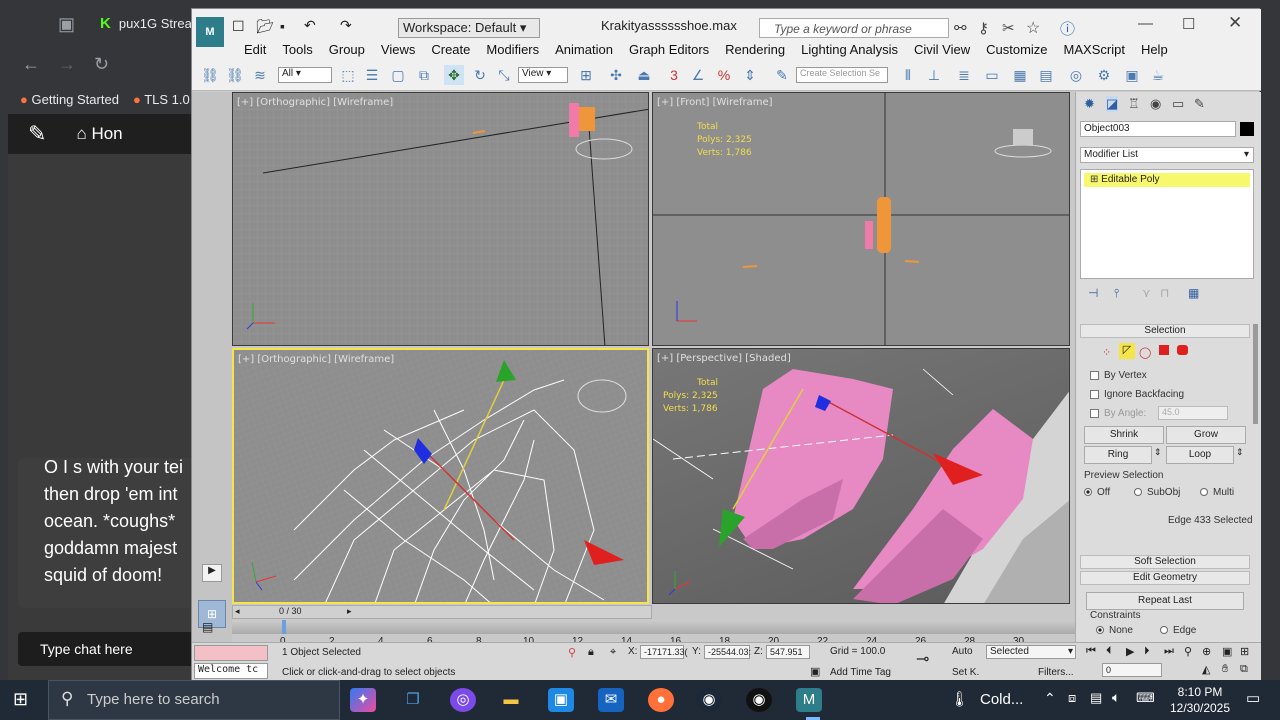 The width and height of the screenshot is (1280, 720). Describe the element at coordinates (31, 64) in the screenshot. I see `back-icon: ←` at that location.